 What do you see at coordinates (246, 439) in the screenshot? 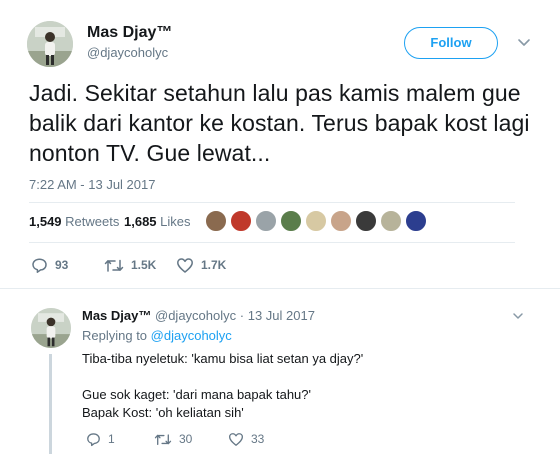
I see `like-action: 33` at bounding box center [246, 439].